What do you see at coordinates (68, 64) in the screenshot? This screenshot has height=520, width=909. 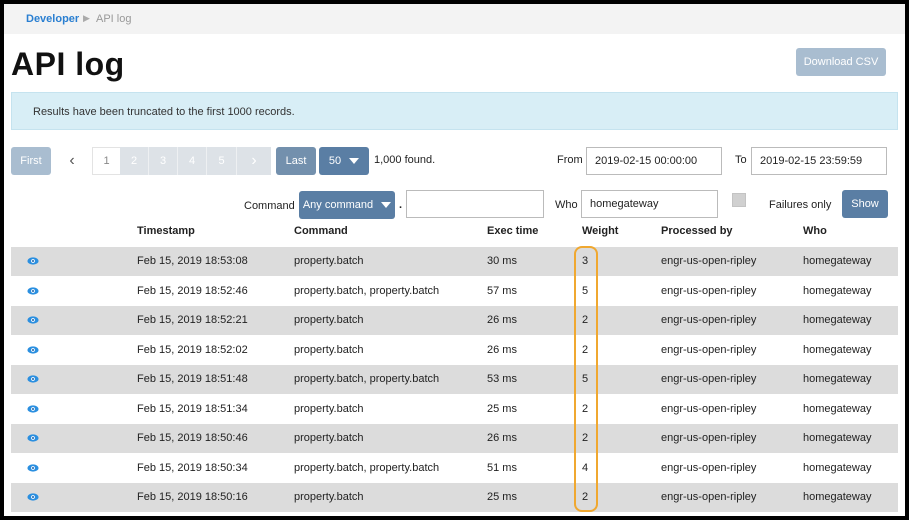 I see `page-title: API log` at bounding box center [68, 64].